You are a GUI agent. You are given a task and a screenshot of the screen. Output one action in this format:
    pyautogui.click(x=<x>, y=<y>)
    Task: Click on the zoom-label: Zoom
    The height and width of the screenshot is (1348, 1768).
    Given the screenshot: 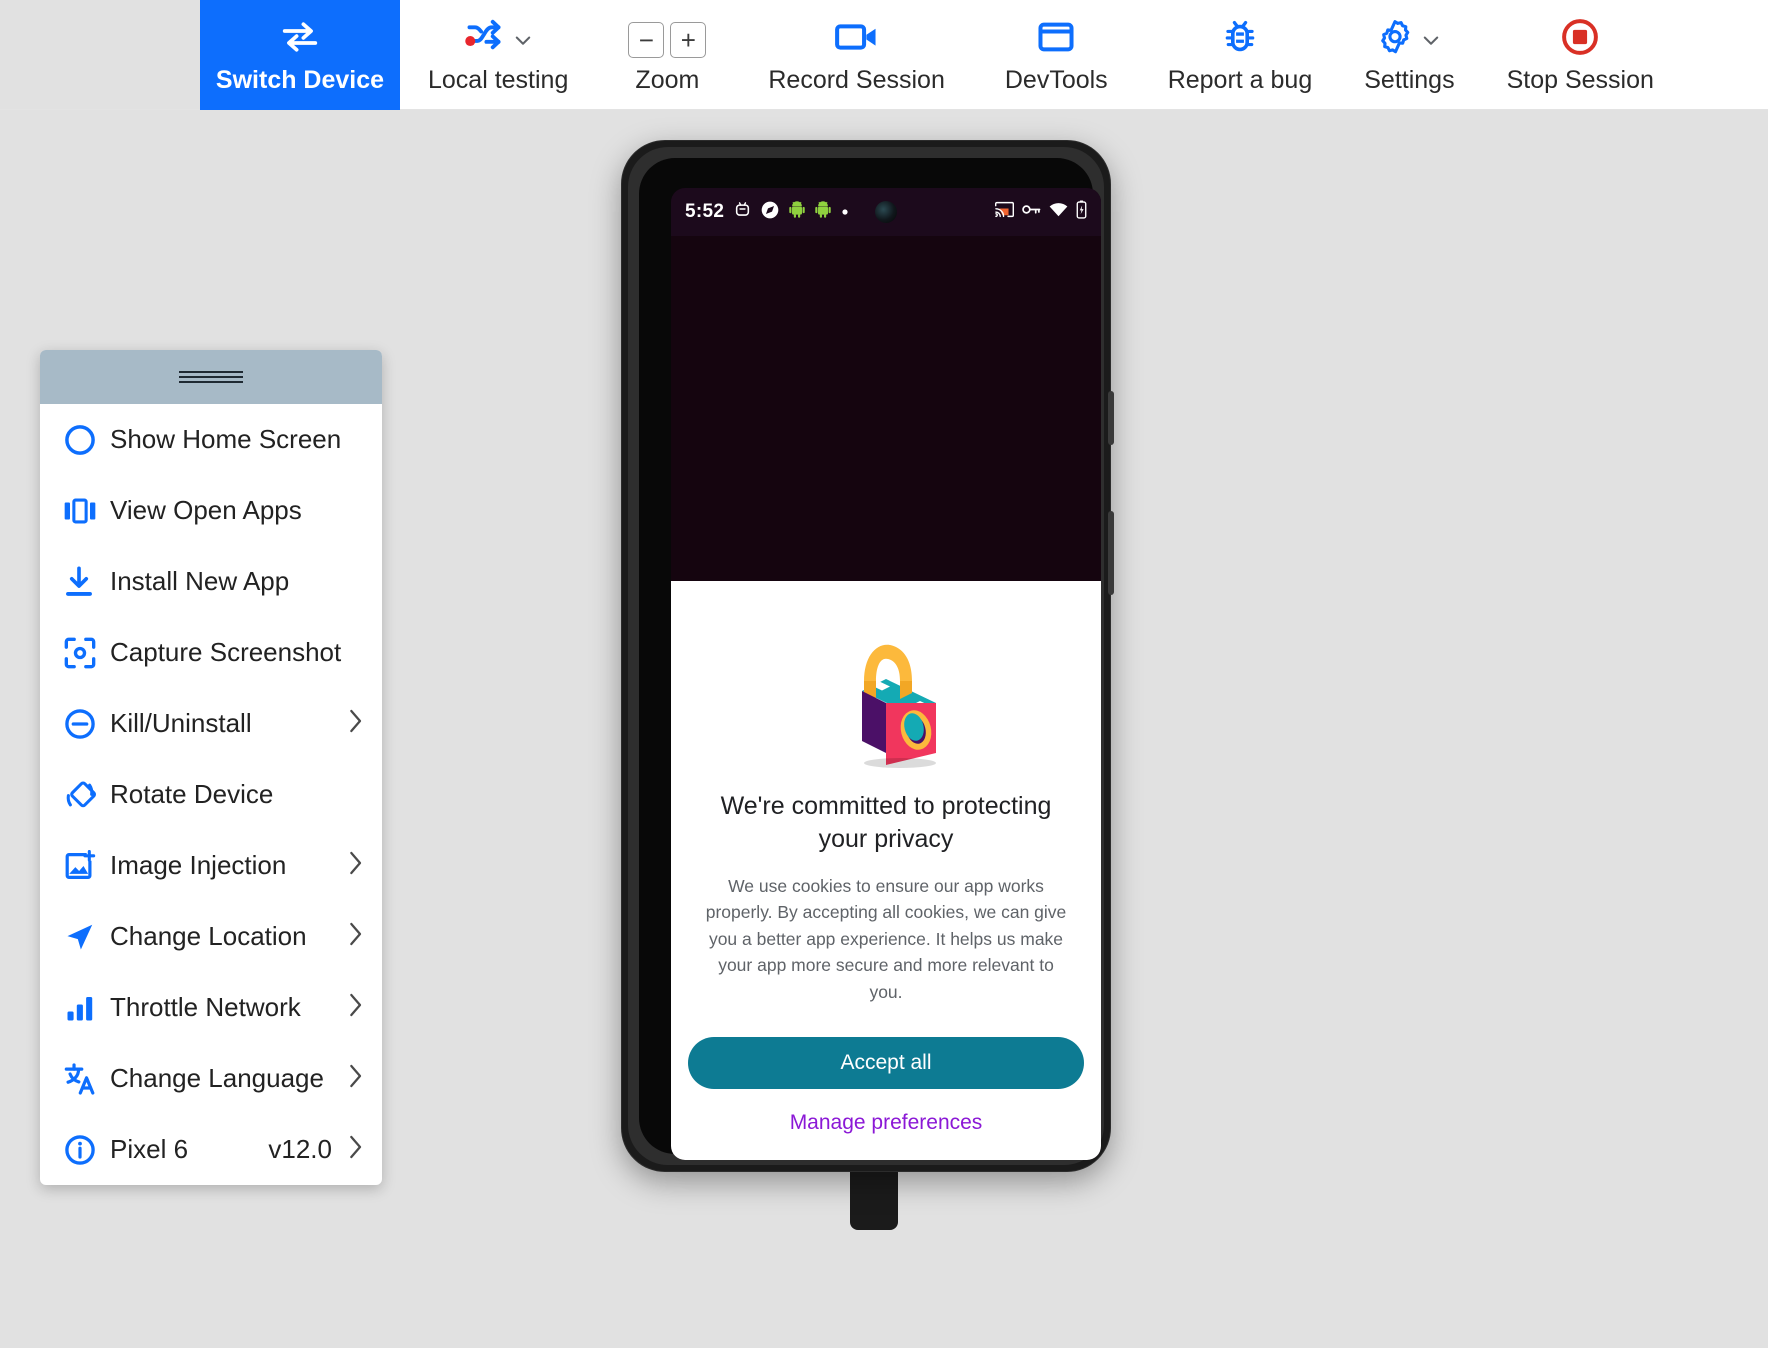 What is the action you would take?
    pyautogui.click(x=667, y=79)
    